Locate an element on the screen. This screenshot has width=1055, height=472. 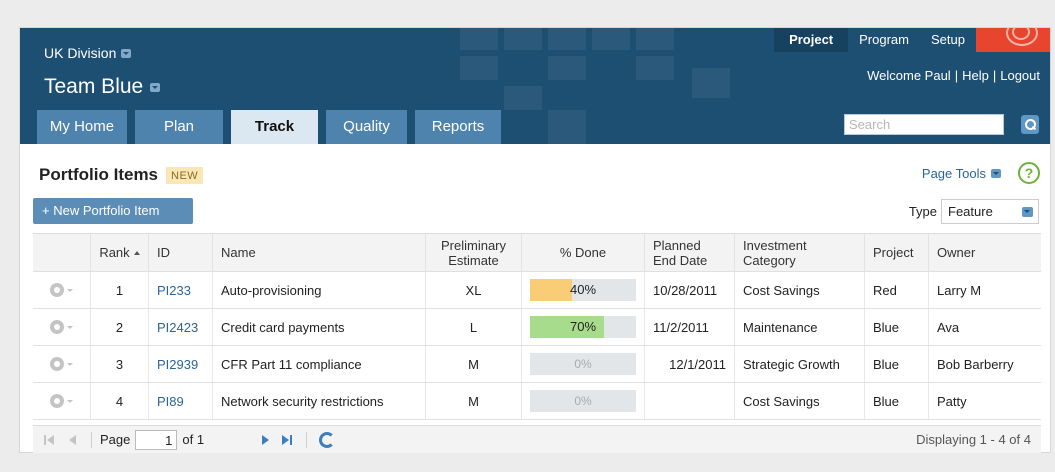
header-actions is located at coordinates (62, 252).